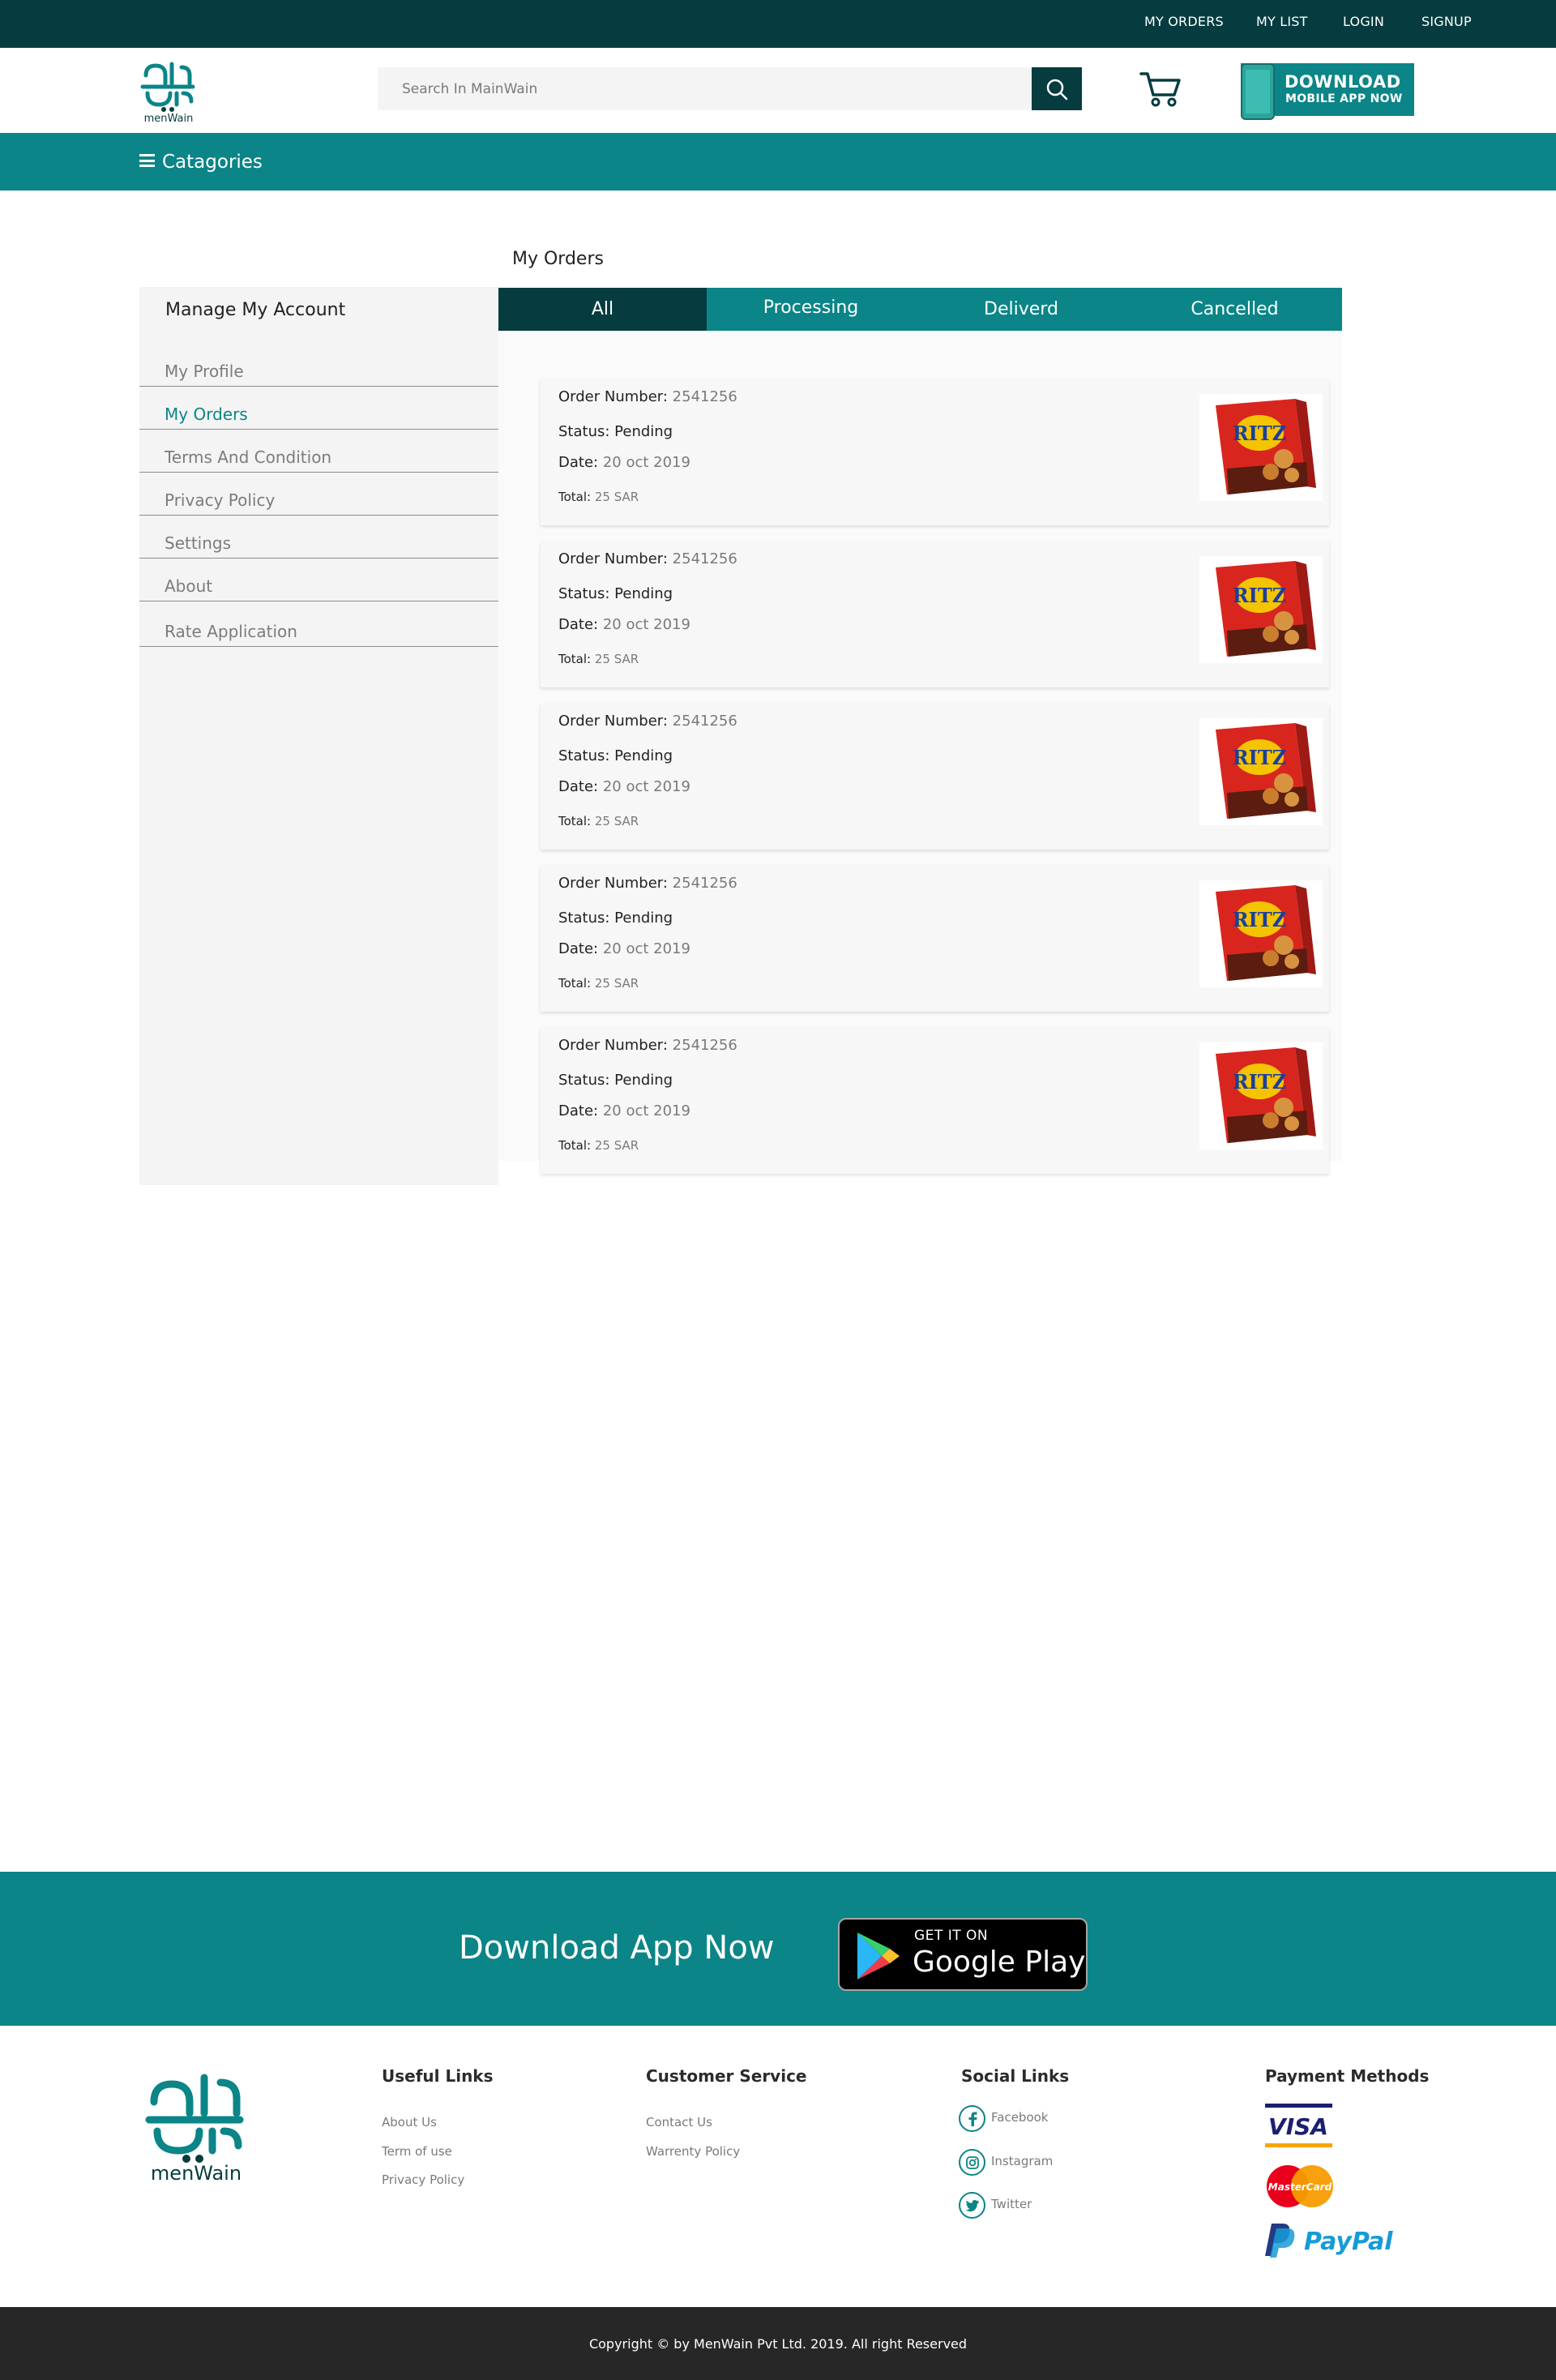 This screenshot has height=2380, width=1556. What do you see at coordinates (1020, 2118) in the screenshot?
I see `social-label: Facebook` at bounding box center [1020, 2118].